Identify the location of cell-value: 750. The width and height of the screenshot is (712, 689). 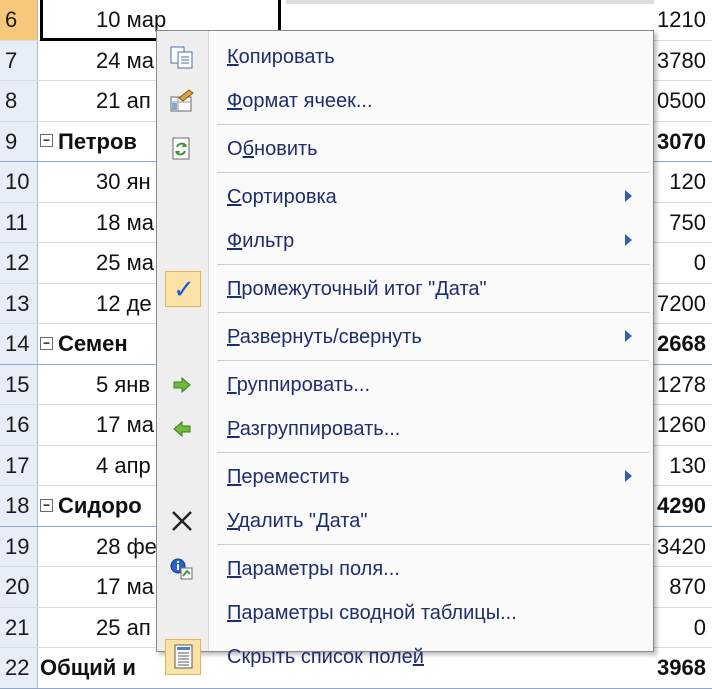
(687, 223).